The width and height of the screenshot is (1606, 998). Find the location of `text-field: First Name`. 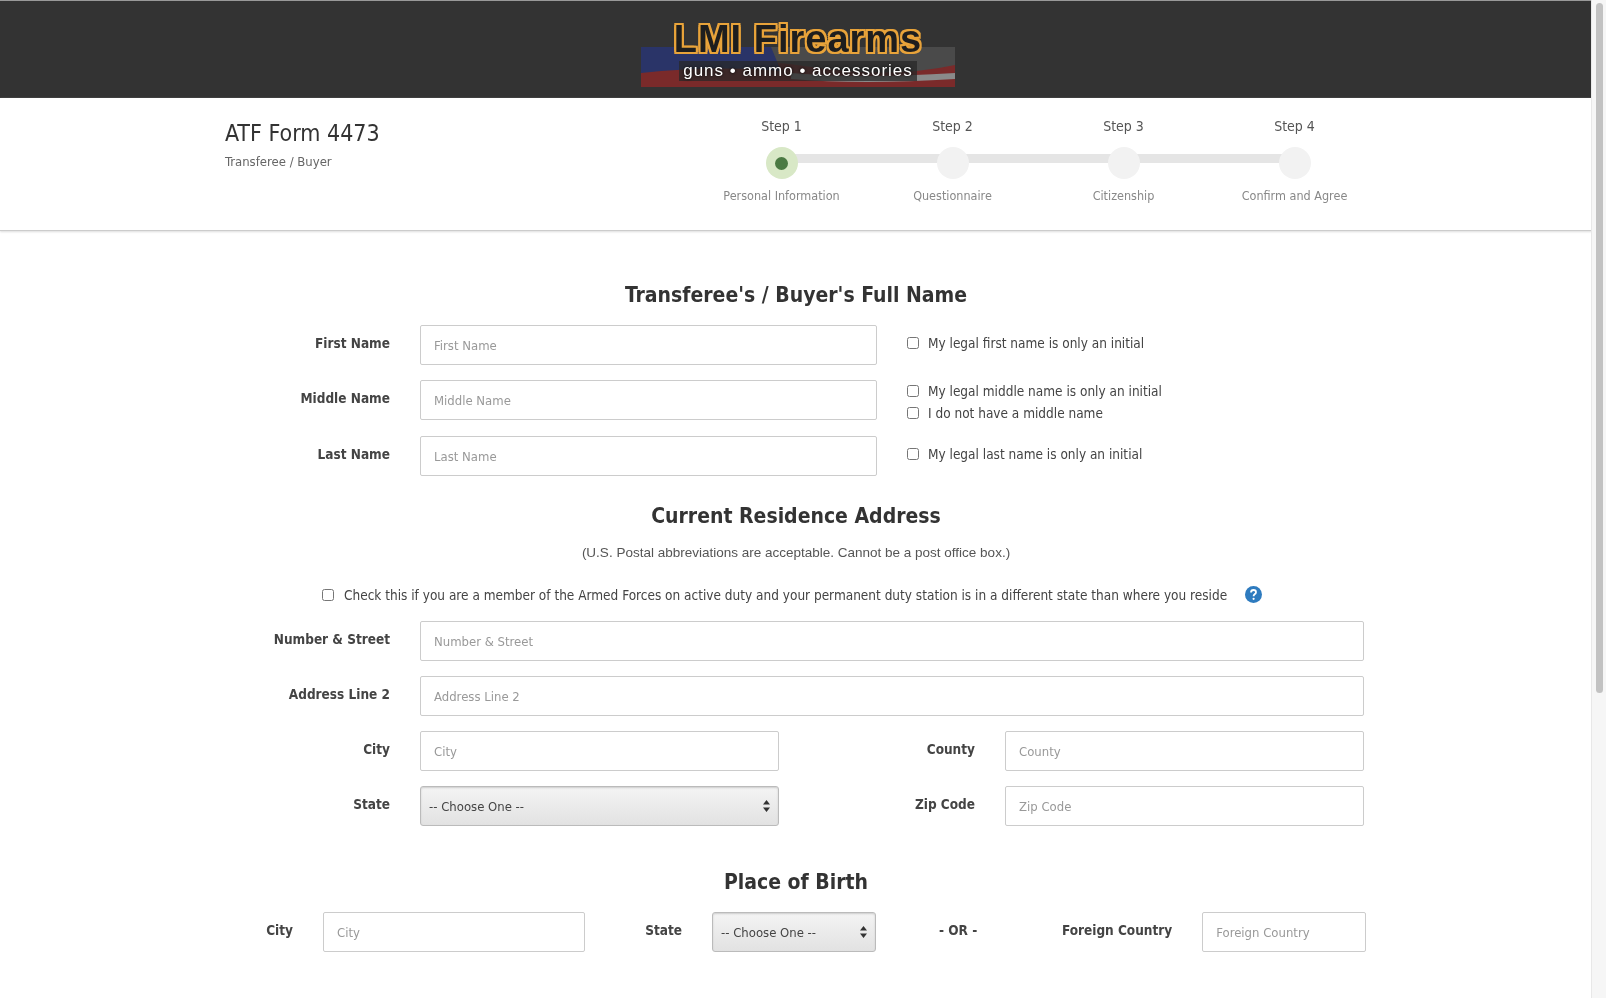

text-field: First Name is located at coordinates (648, 345).